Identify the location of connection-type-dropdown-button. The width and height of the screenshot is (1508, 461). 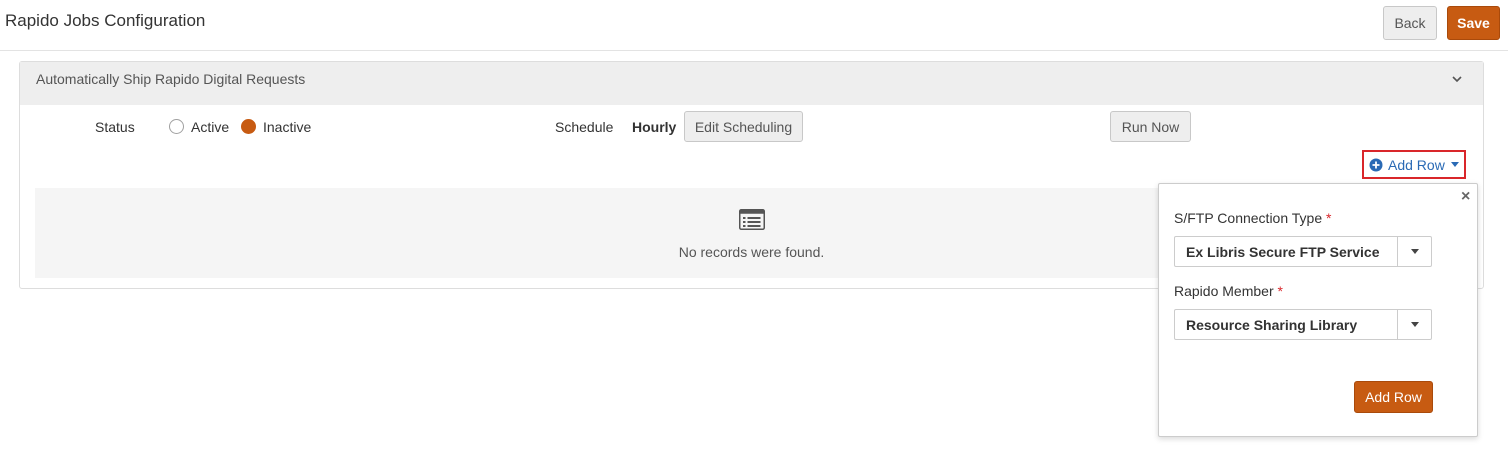
(1414, 251).